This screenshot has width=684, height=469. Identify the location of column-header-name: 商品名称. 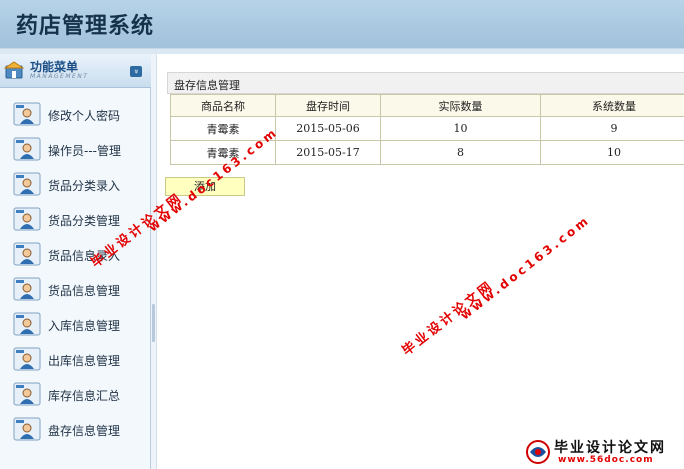
(223, 105).